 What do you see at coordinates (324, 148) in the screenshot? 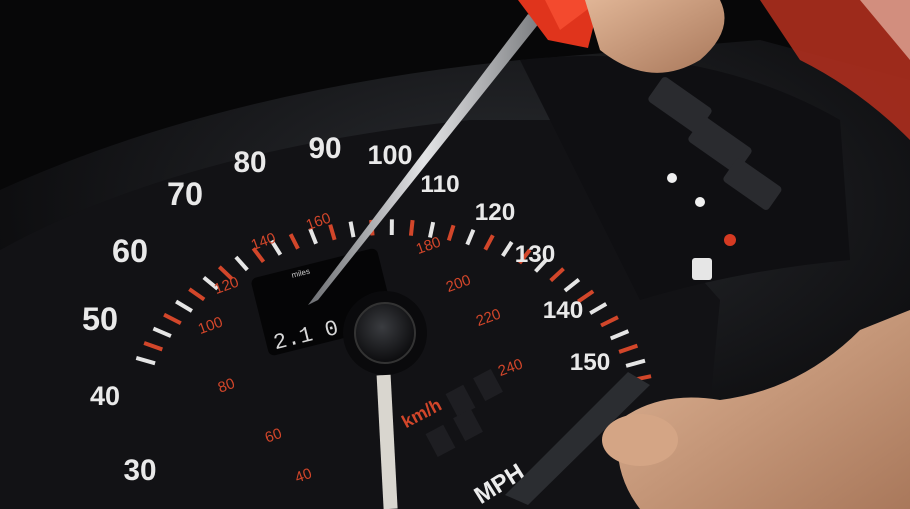
I see `mph-label-90: 90` at bounding box center [324, 148].